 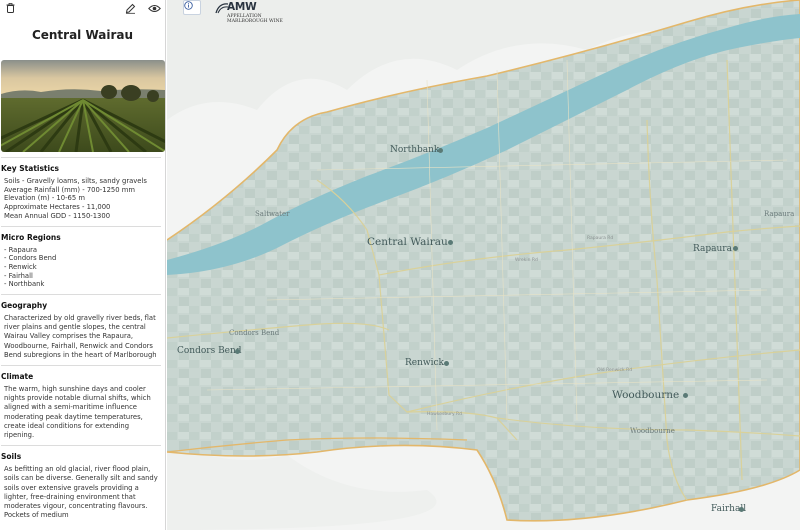 I want to click on list-item: - Renwick, so click(x=20, y=266).